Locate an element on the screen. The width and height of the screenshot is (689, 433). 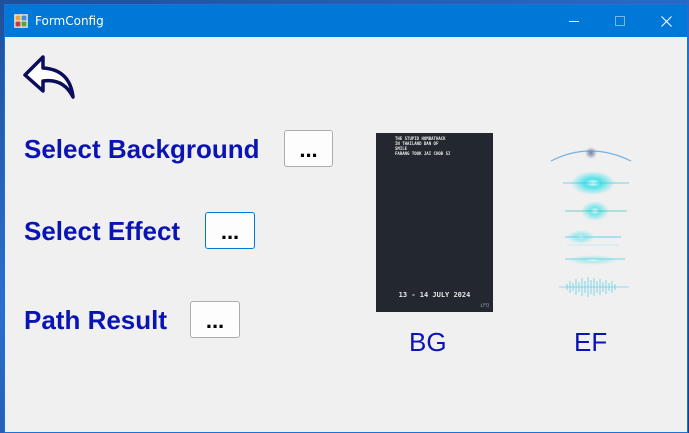
path-result-label: Path Result is located at coordinates (96, 320).